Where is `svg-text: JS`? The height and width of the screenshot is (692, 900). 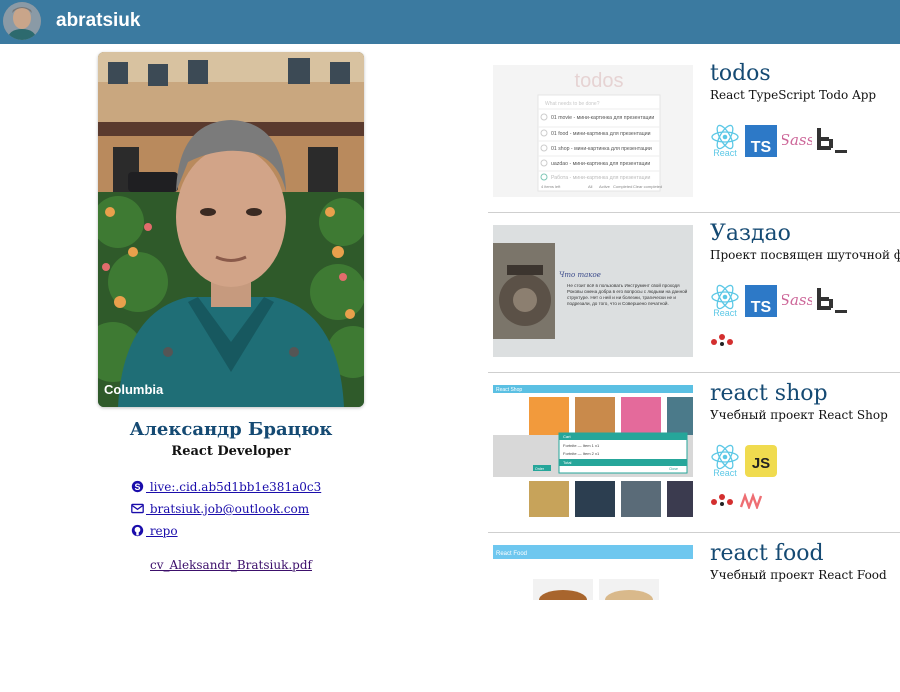 svg-text: JS is located at coordinates (761, 463).